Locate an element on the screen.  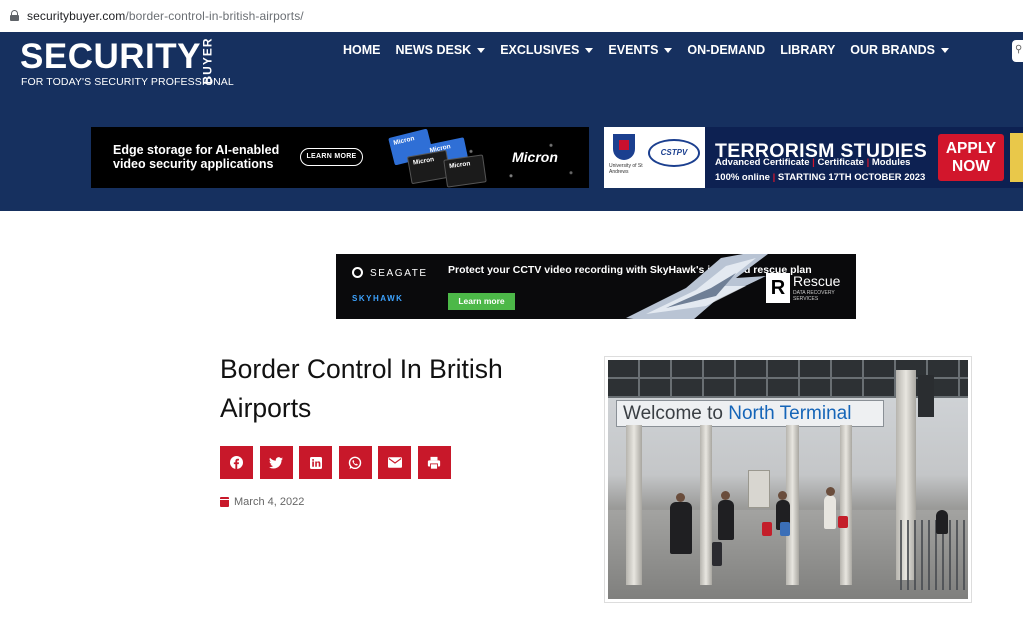
calendar-icon is located at coordinates (224, 502).